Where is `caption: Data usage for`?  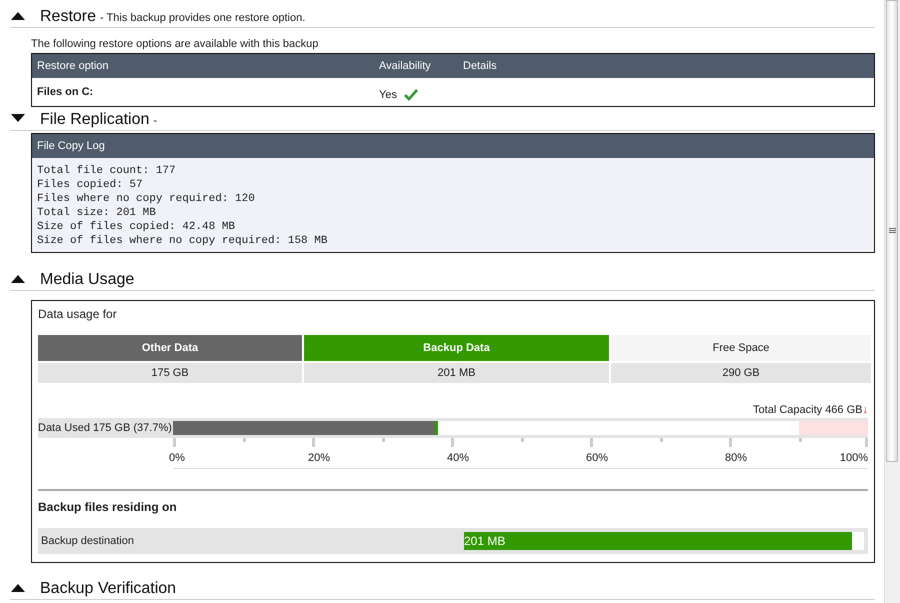 caption: Data usage for is located at coordinates (78, 314).